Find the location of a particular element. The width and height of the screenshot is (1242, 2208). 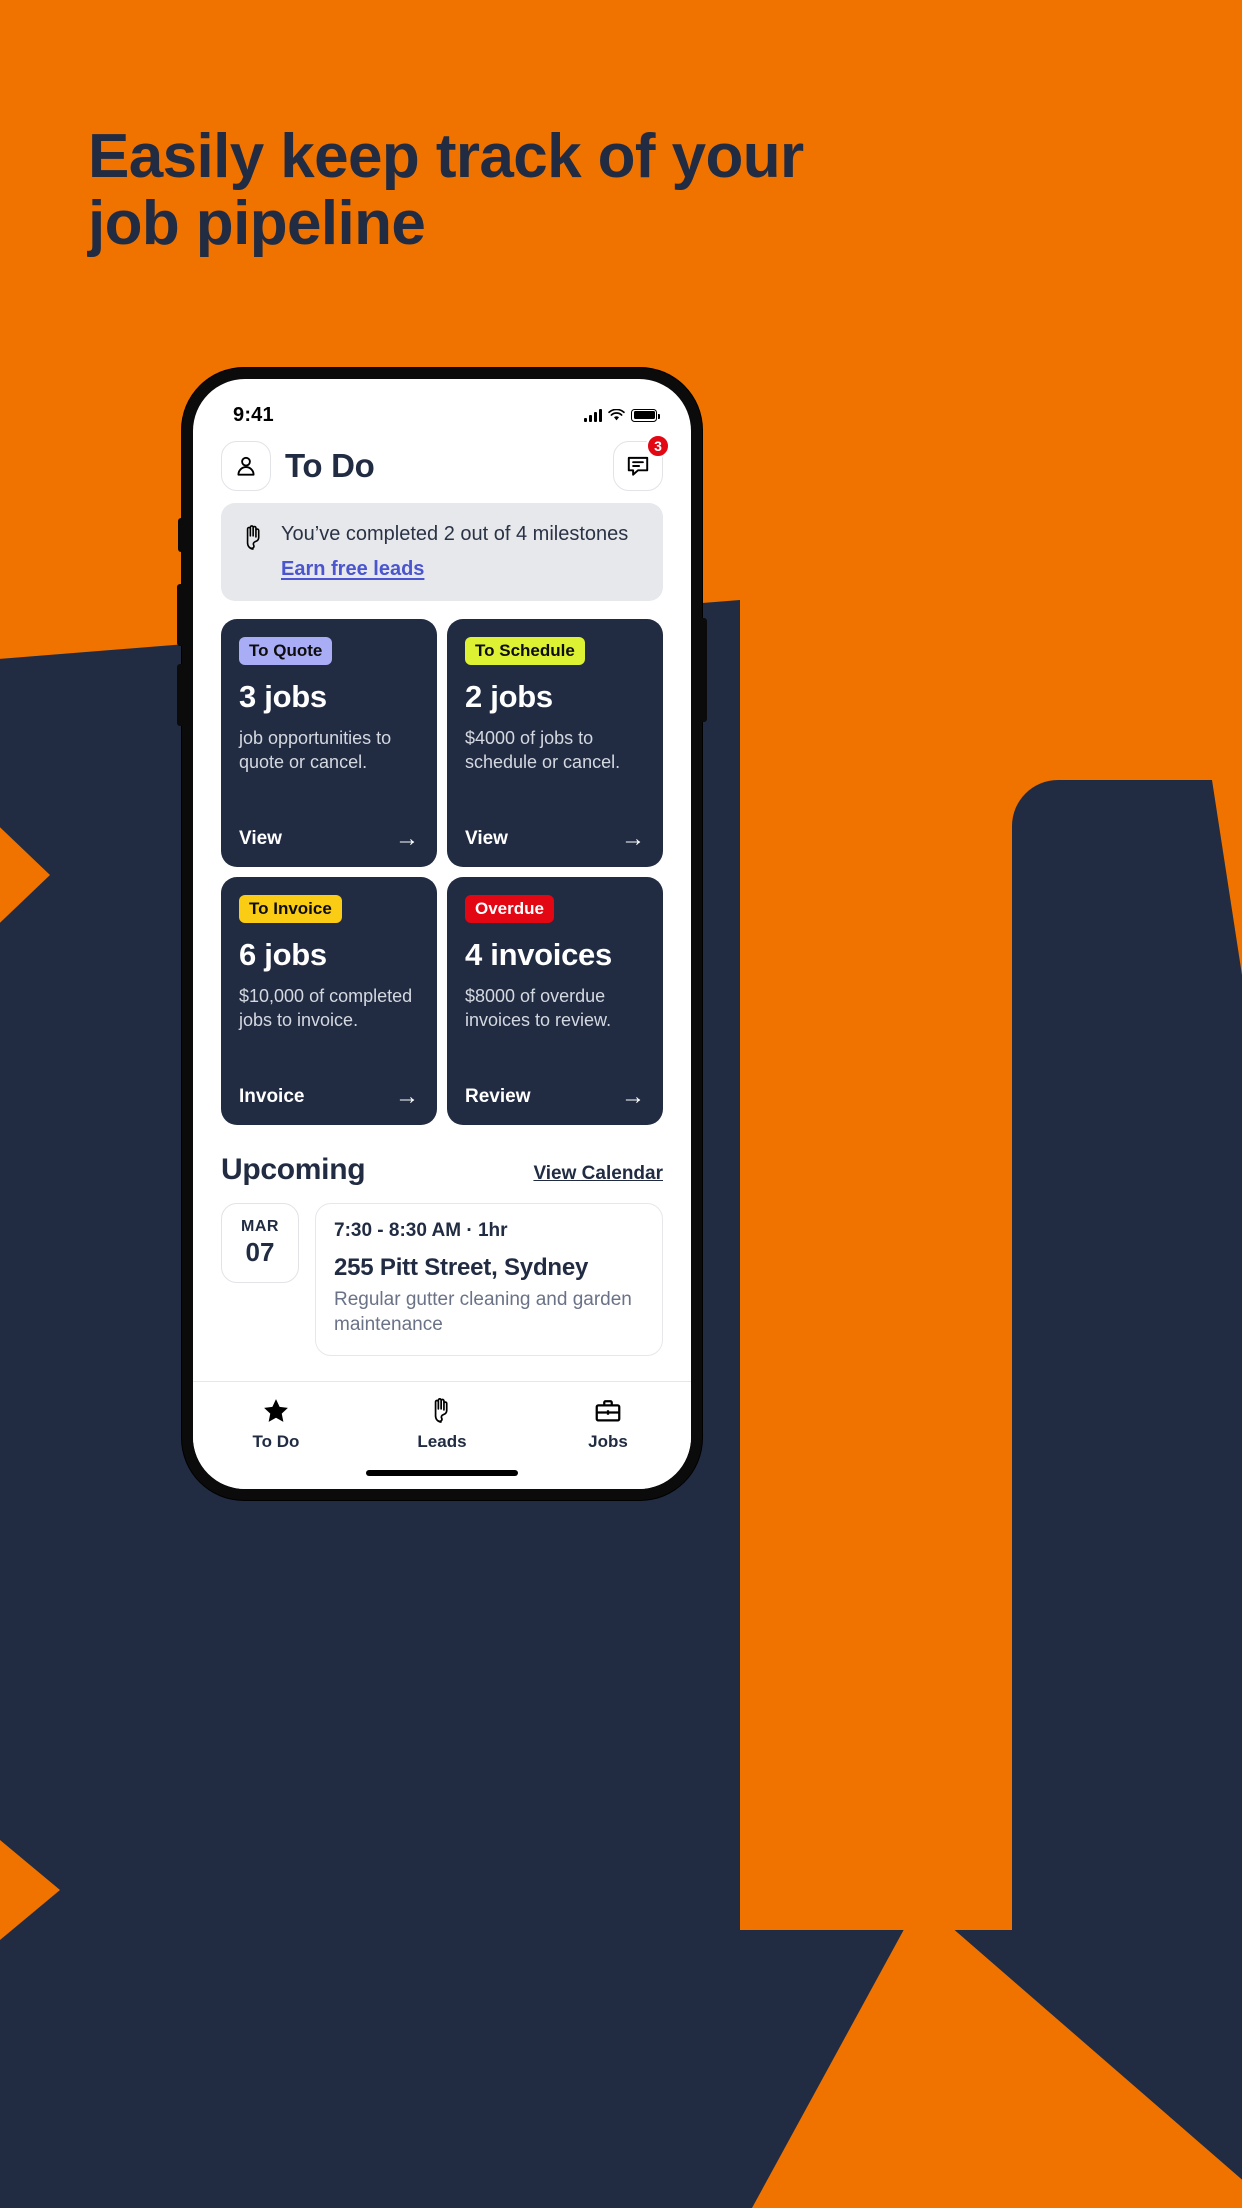

status-badge: To Invoice is located at coordinates (290, 909).